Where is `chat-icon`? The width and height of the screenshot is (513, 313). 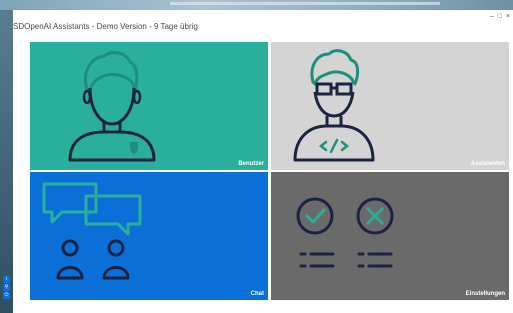
chat-icon is located at coordinates (92, 231).